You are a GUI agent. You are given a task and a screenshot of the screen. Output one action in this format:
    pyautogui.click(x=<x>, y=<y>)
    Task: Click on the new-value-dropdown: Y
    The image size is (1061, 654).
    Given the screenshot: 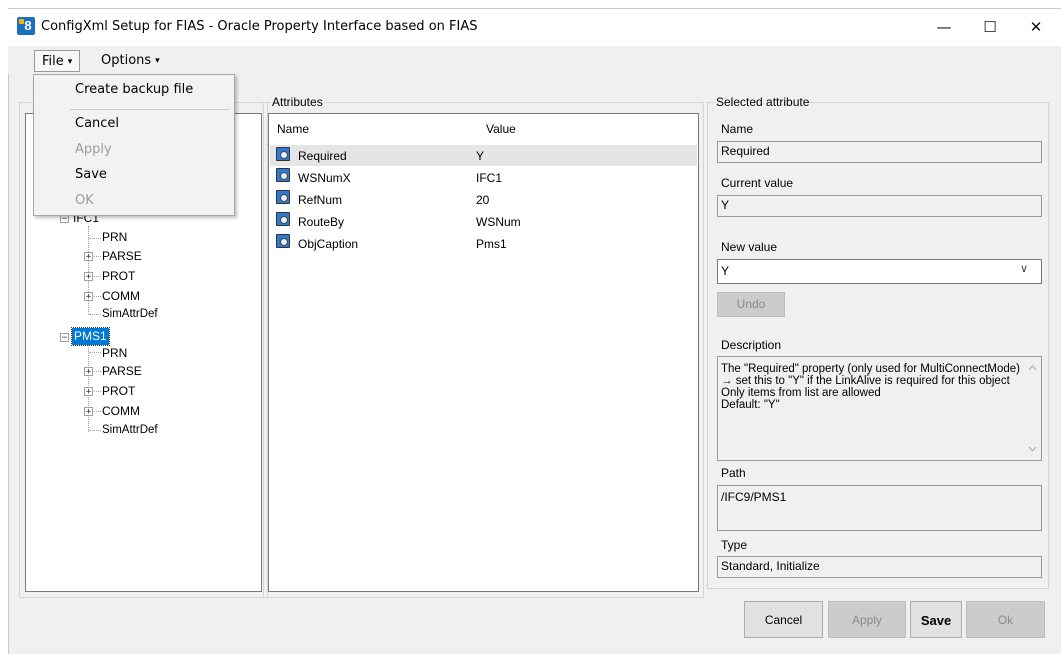 What is the action you would take?
    pyautogui.click(x=879, y=271)
    